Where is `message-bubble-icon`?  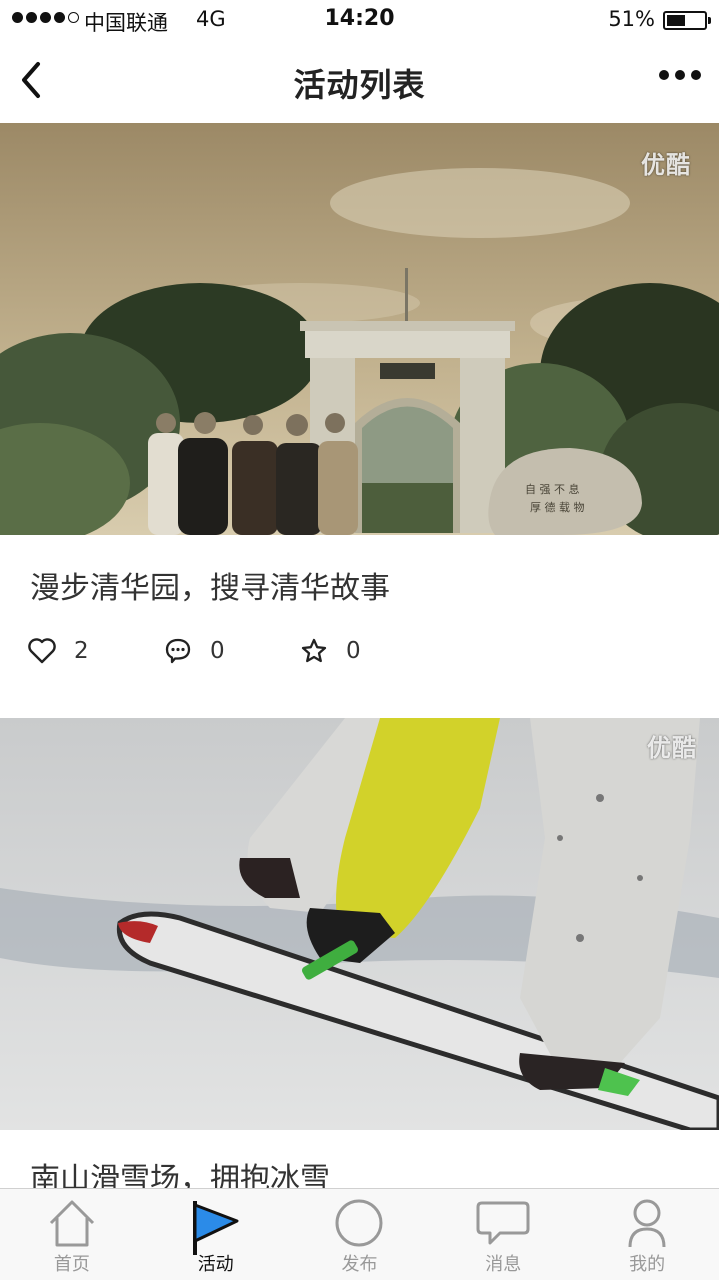 message-bubble-icon is located at coordinates (503, 1223).